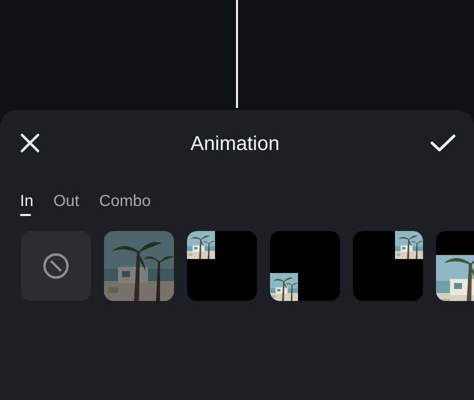 Image resolution: width=474 pixels, height=400 pixels. Describe the element at coordinates (66, 204) in the screenshot. I see `tab: Out` at that location.